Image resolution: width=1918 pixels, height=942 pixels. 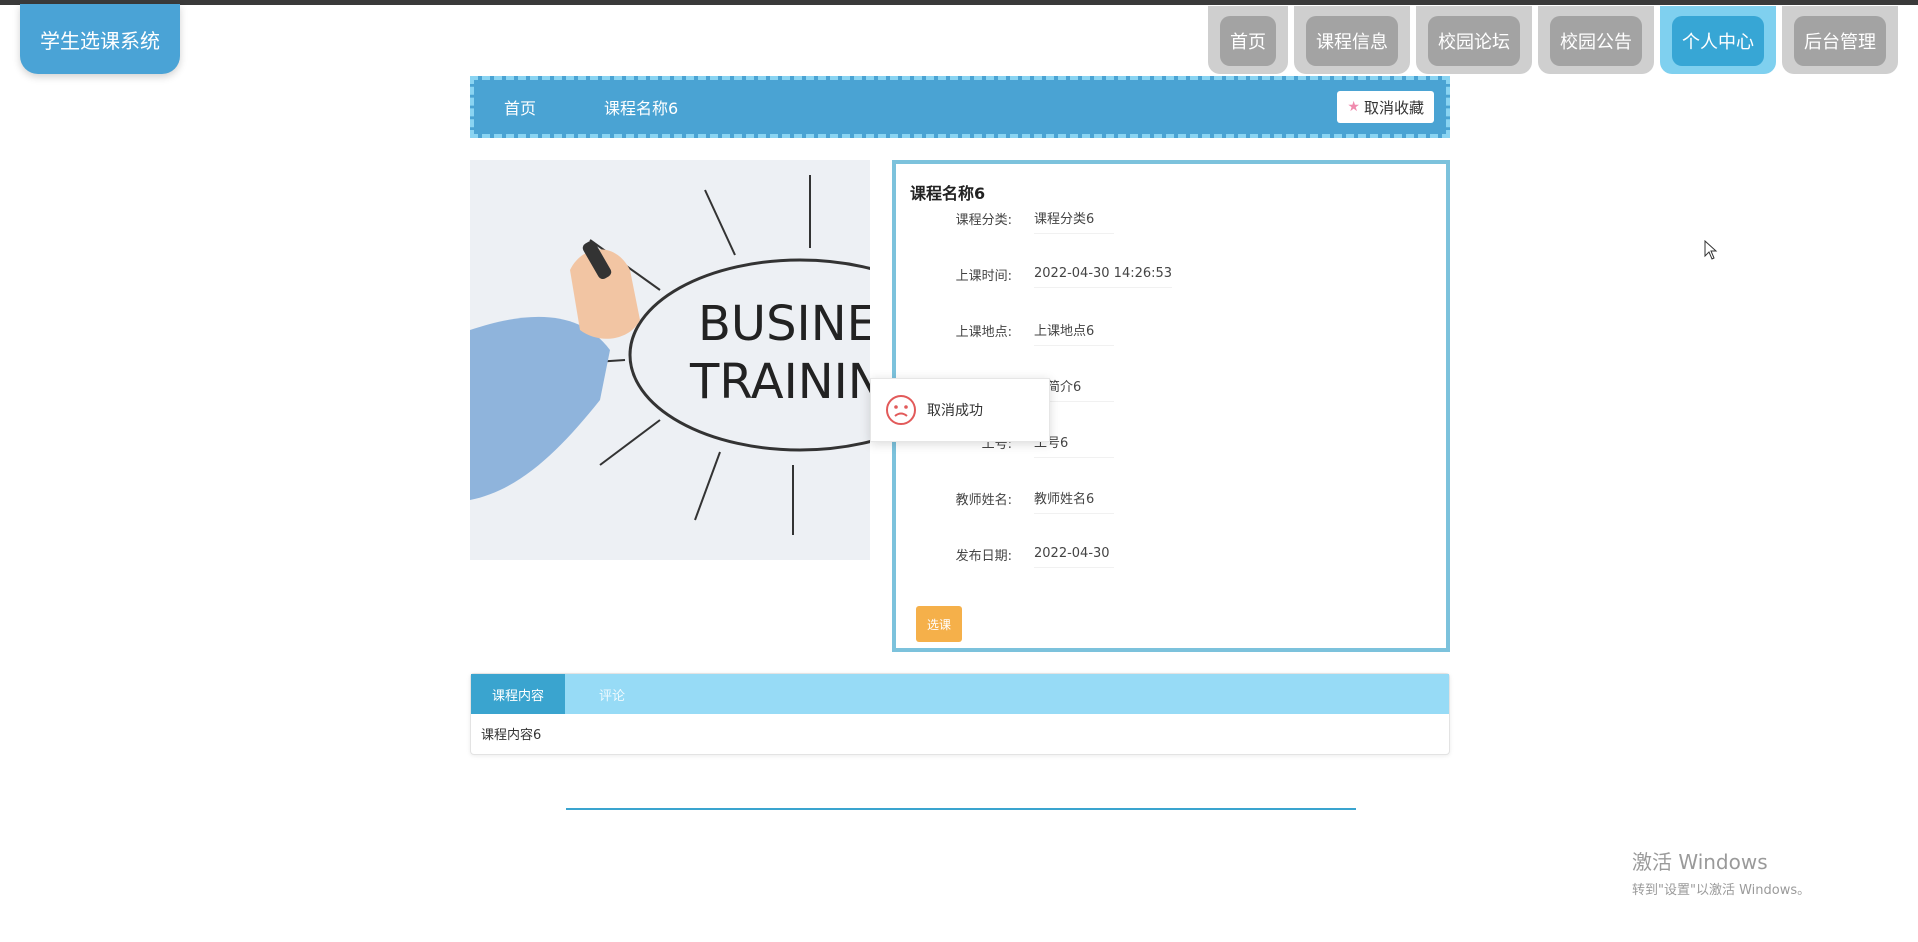 I want to click on unfavorite-label: 取消收藏, so click(x=1393, y=107).